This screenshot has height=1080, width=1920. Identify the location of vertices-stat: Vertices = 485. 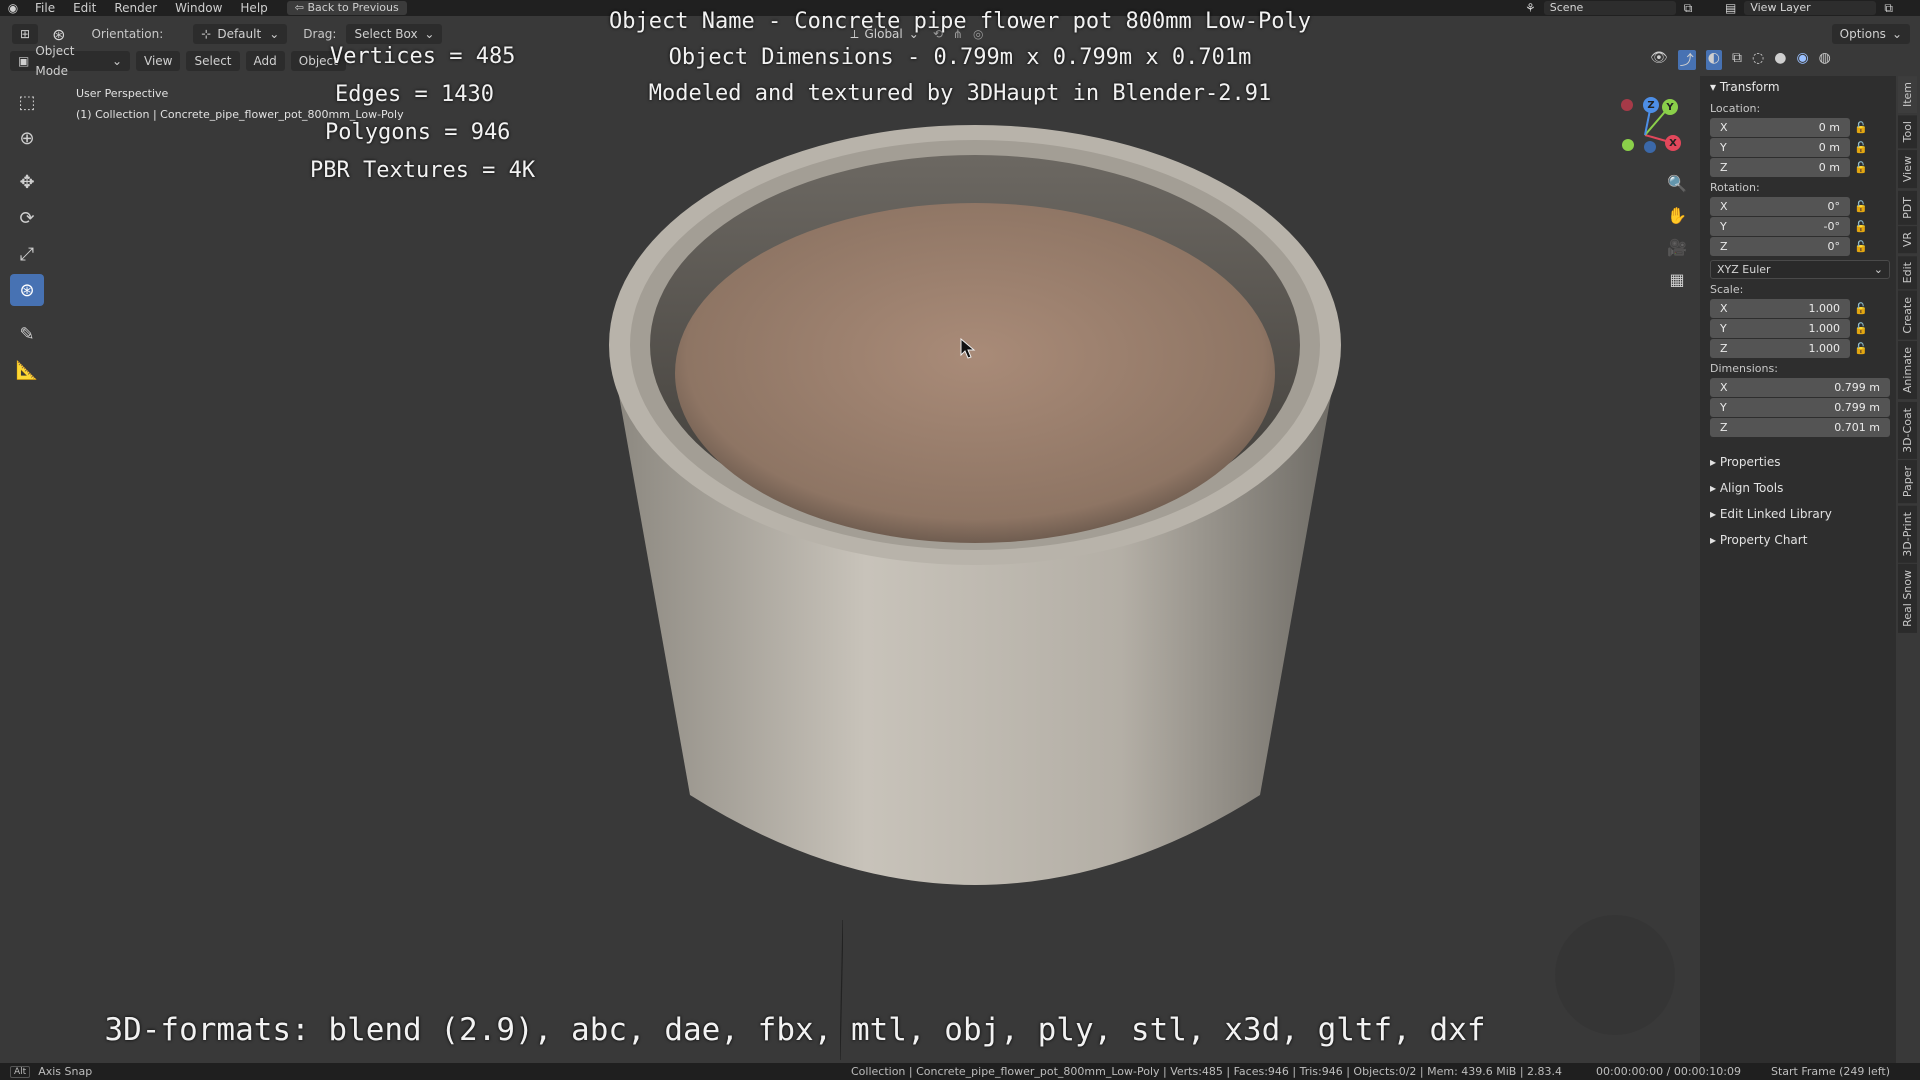
(423, 56).